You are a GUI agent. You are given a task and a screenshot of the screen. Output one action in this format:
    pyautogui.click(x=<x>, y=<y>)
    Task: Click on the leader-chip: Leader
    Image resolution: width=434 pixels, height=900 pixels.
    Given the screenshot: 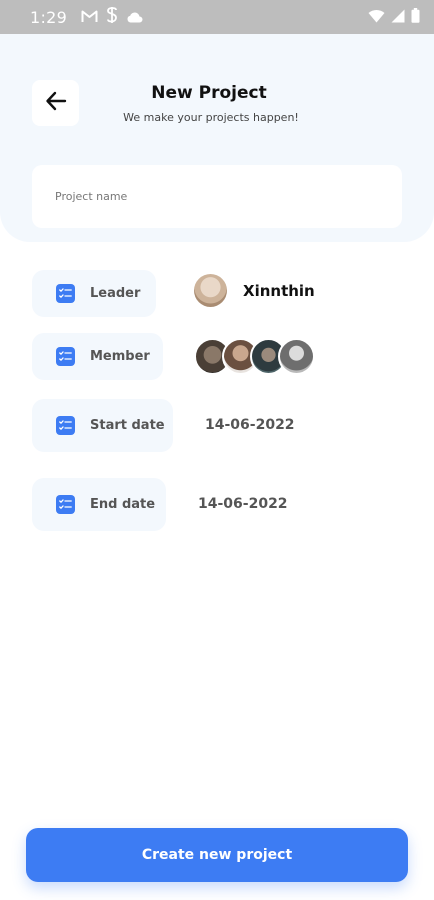 What is the action you would take?
    pyautogui.click(x=94, y=293)
    